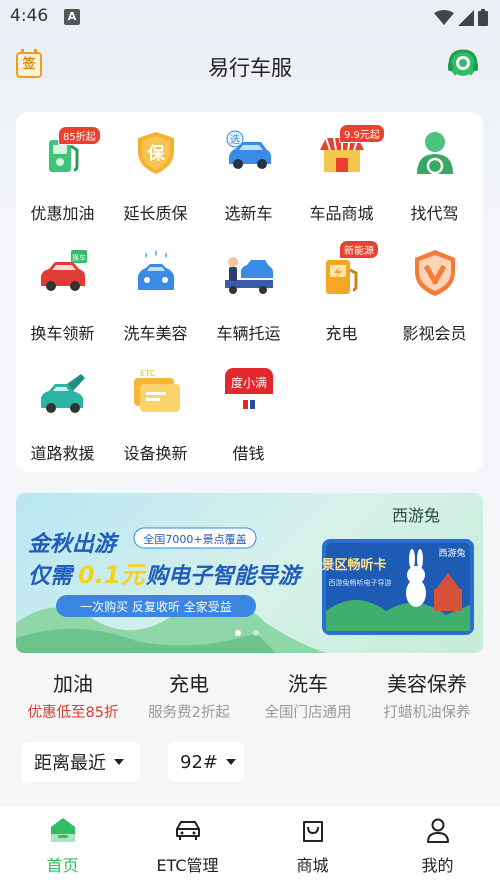  Describe the element at coordinates (62, 865) in the screenshot. I see `tab-label: 首页` at that location.